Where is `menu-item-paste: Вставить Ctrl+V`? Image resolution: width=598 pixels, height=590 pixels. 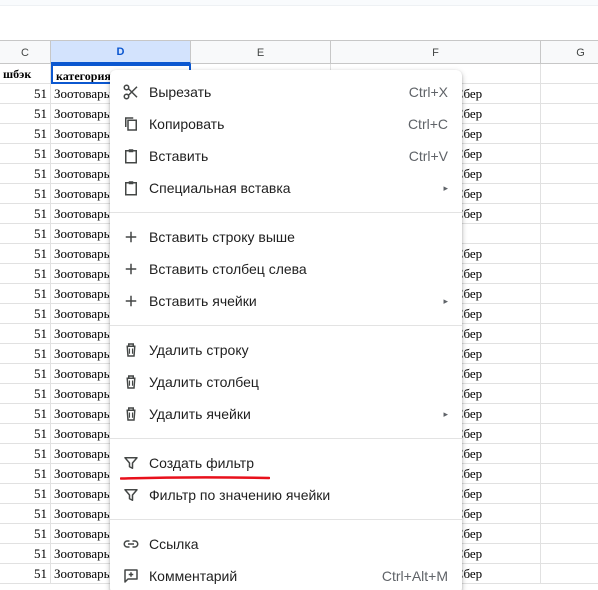 menu-item-paste: Вставить Ctrl+V is located at coordinates (286, 156).